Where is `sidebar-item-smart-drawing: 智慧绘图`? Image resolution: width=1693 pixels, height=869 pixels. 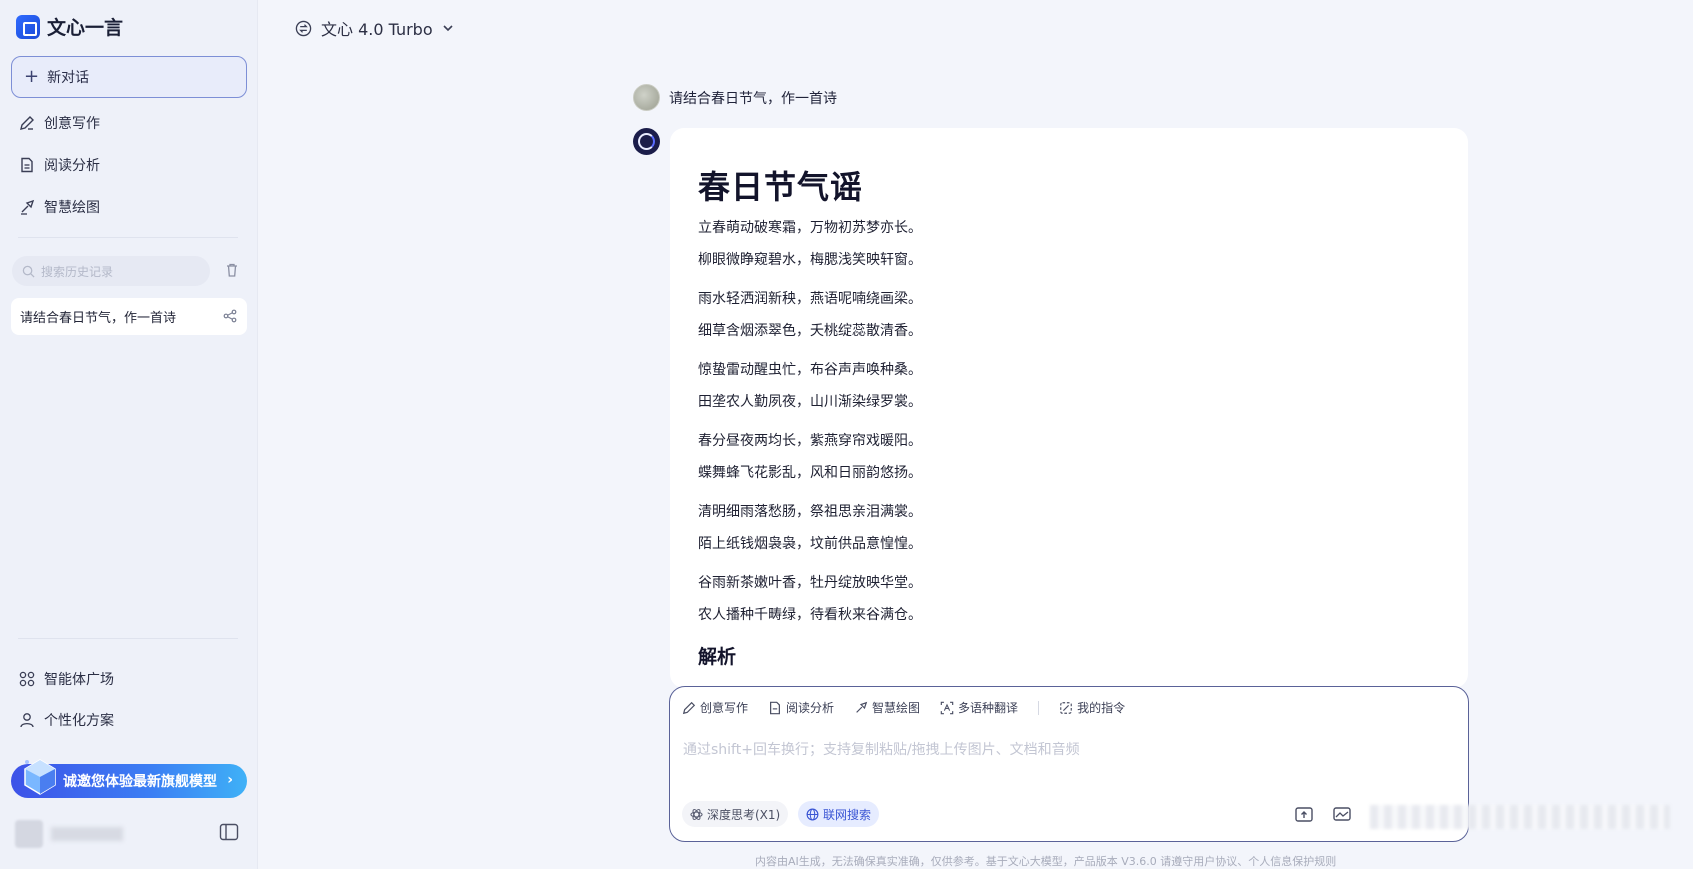 sidebar-item-smart-drawing: 智慧绘图 is located at coordinates (59, 207).